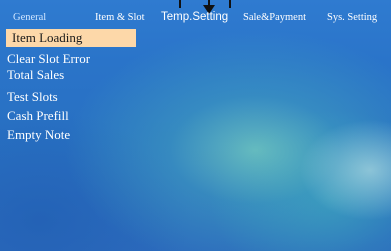  I want to click on menu-item-empty-note: Empty Note, so click(38, 135).